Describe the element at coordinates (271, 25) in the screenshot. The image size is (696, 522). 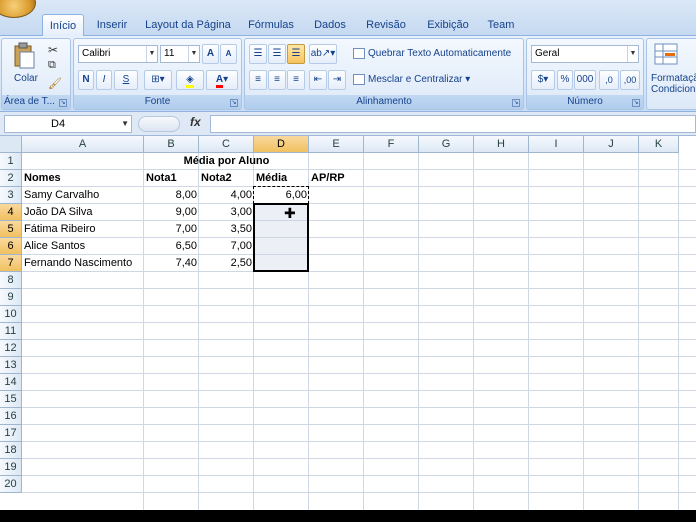
I see `tab-formulas: Fórmulas` at that location.